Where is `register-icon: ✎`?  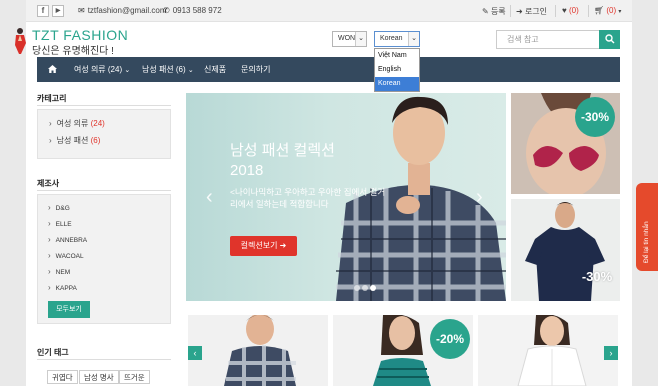
register-icon: ✎ is located at coordinates (485, 11).